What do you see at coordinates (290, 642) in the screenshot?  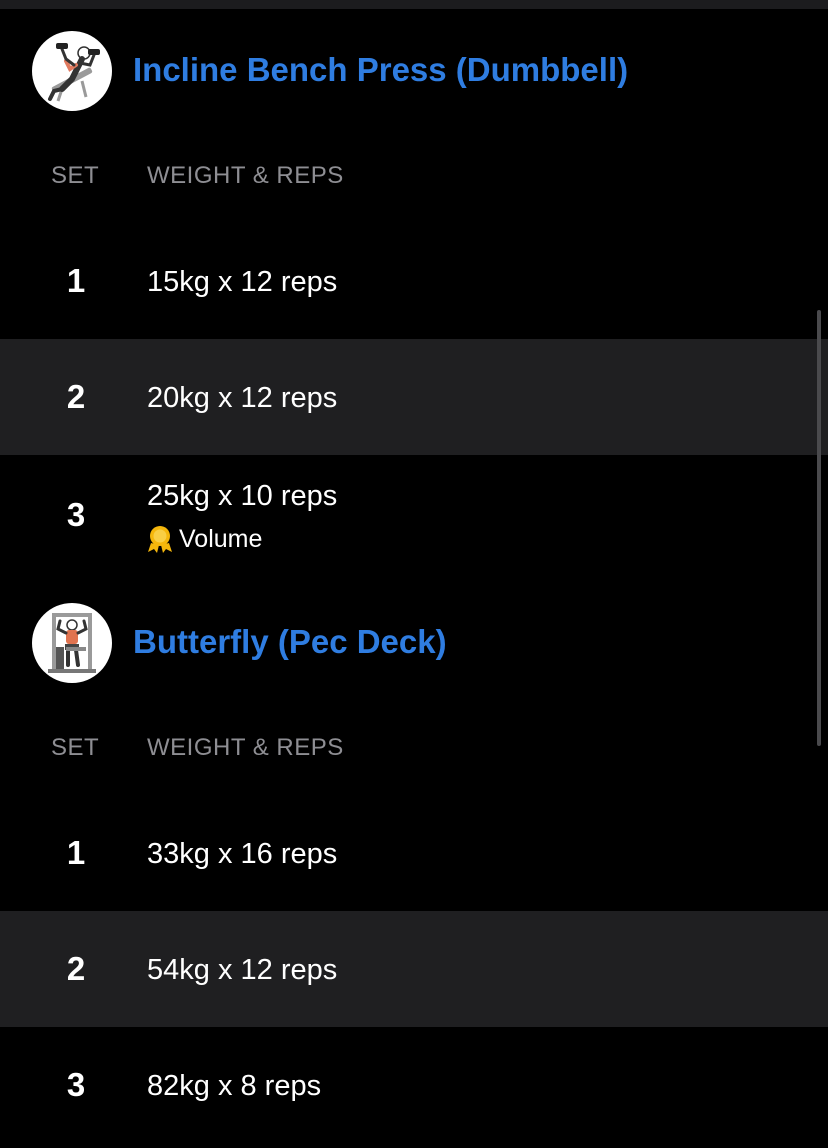 I see `exercise-title: Butterfly (Pec Deck)` at bounding box center [290, 642].